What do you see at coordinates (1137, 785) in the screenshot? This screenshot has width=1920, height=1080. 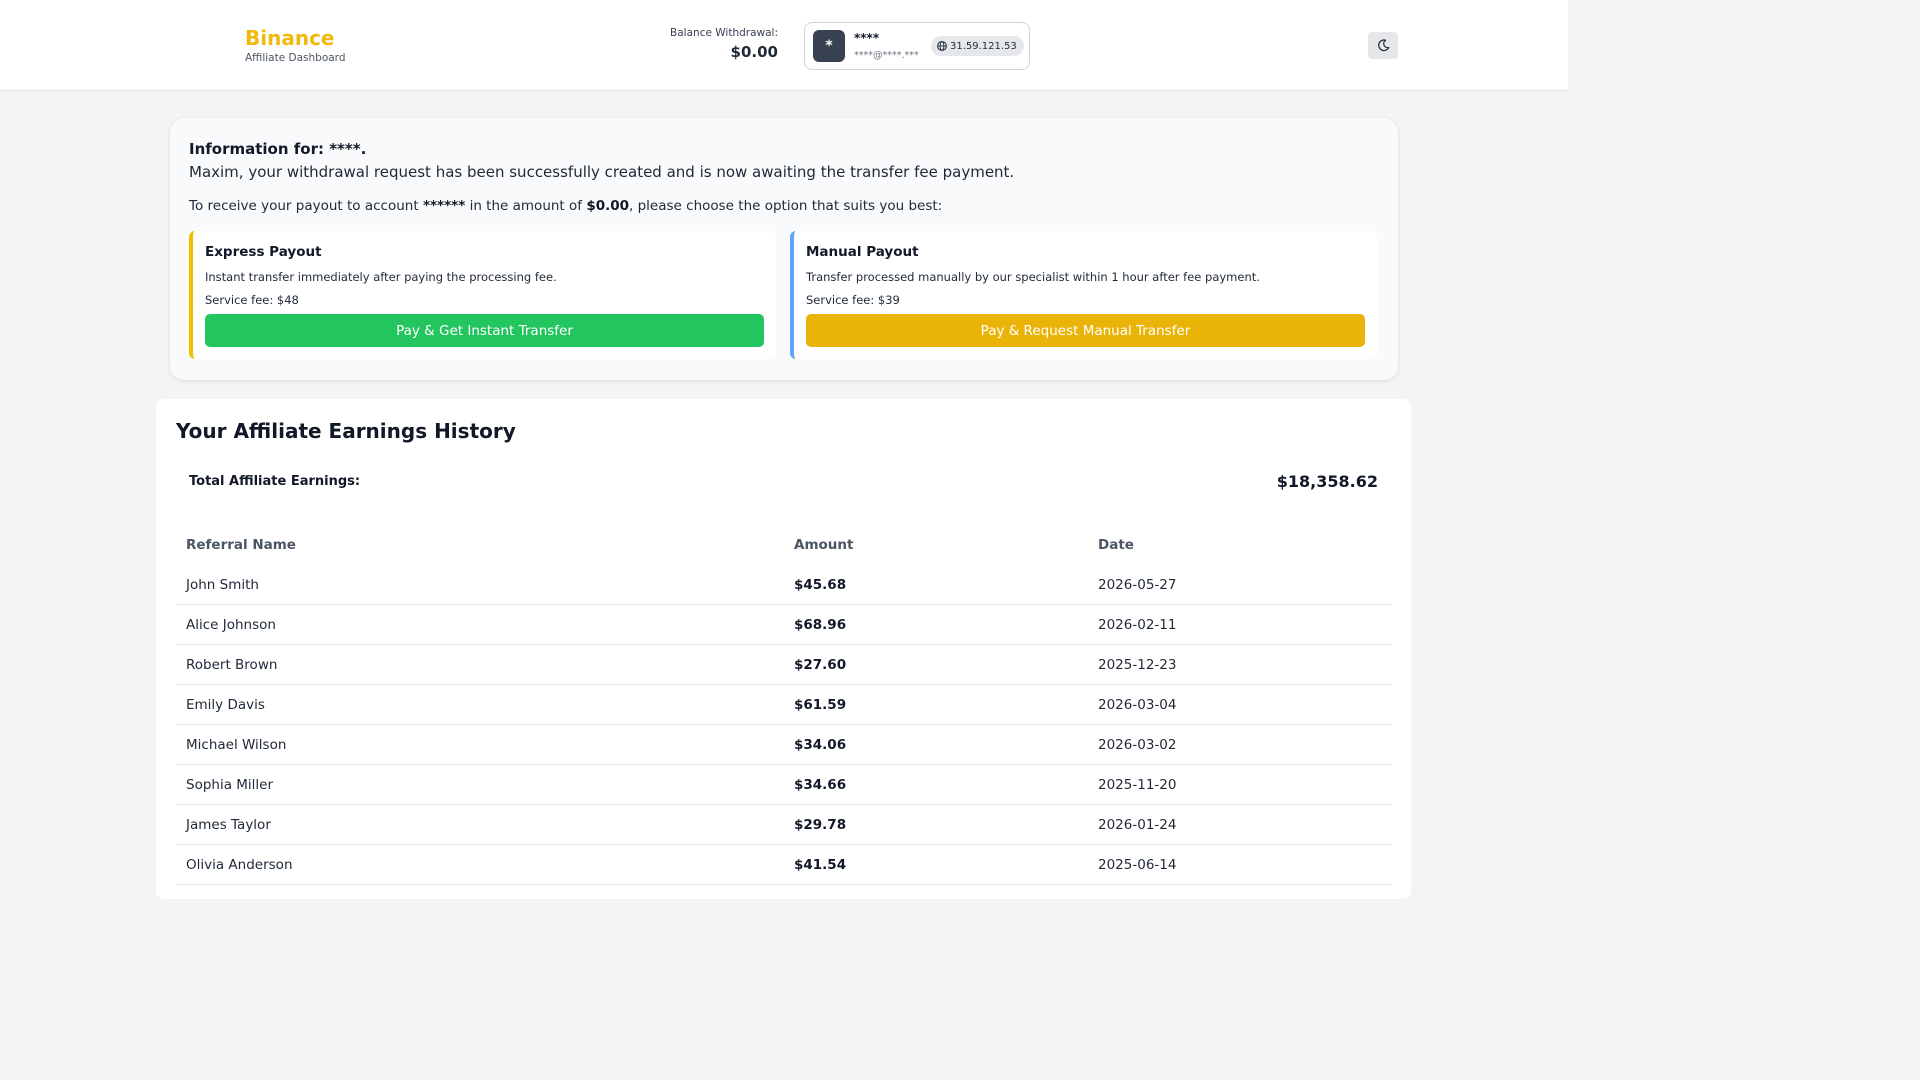 I see `referral-date: 2025-11-20` at bounding box center [1137, 785].